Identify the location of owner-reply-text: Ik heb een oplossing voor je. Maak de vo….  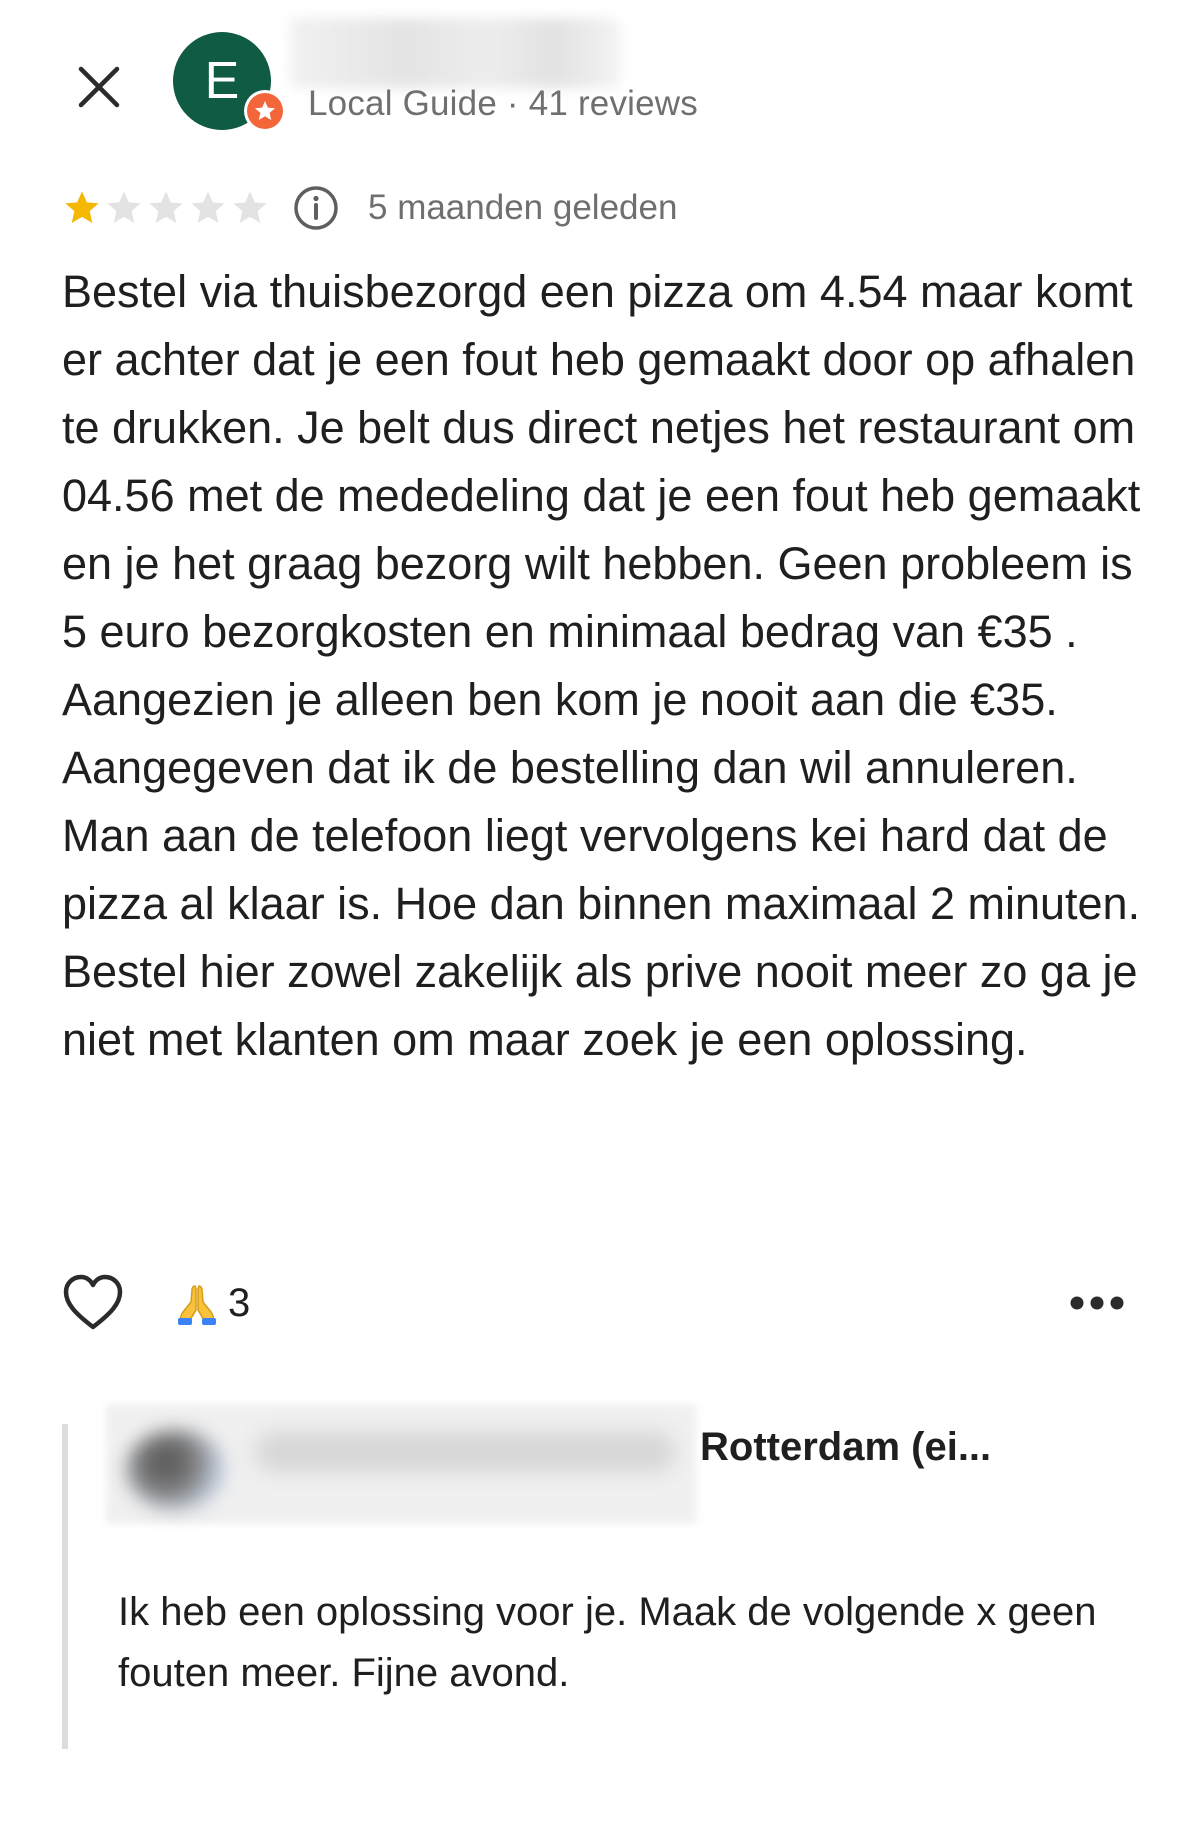
(607, 1642).